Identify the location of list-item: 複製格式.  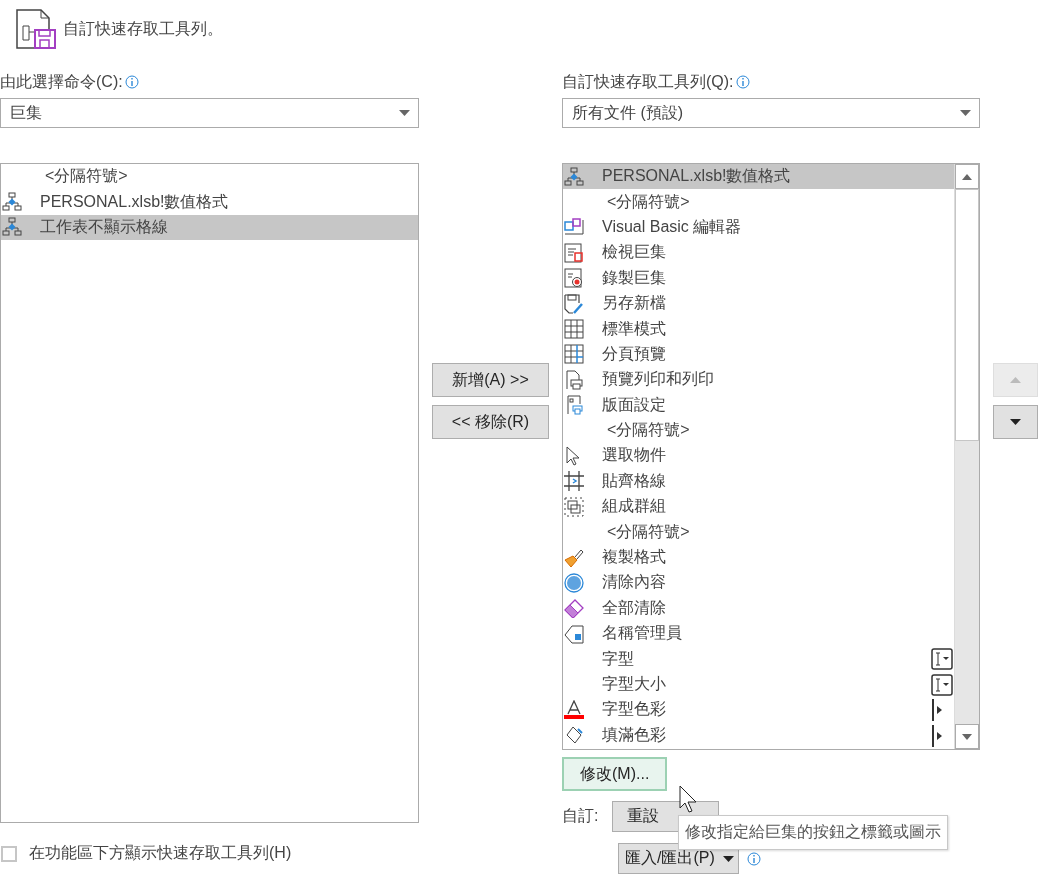
(758, 557).